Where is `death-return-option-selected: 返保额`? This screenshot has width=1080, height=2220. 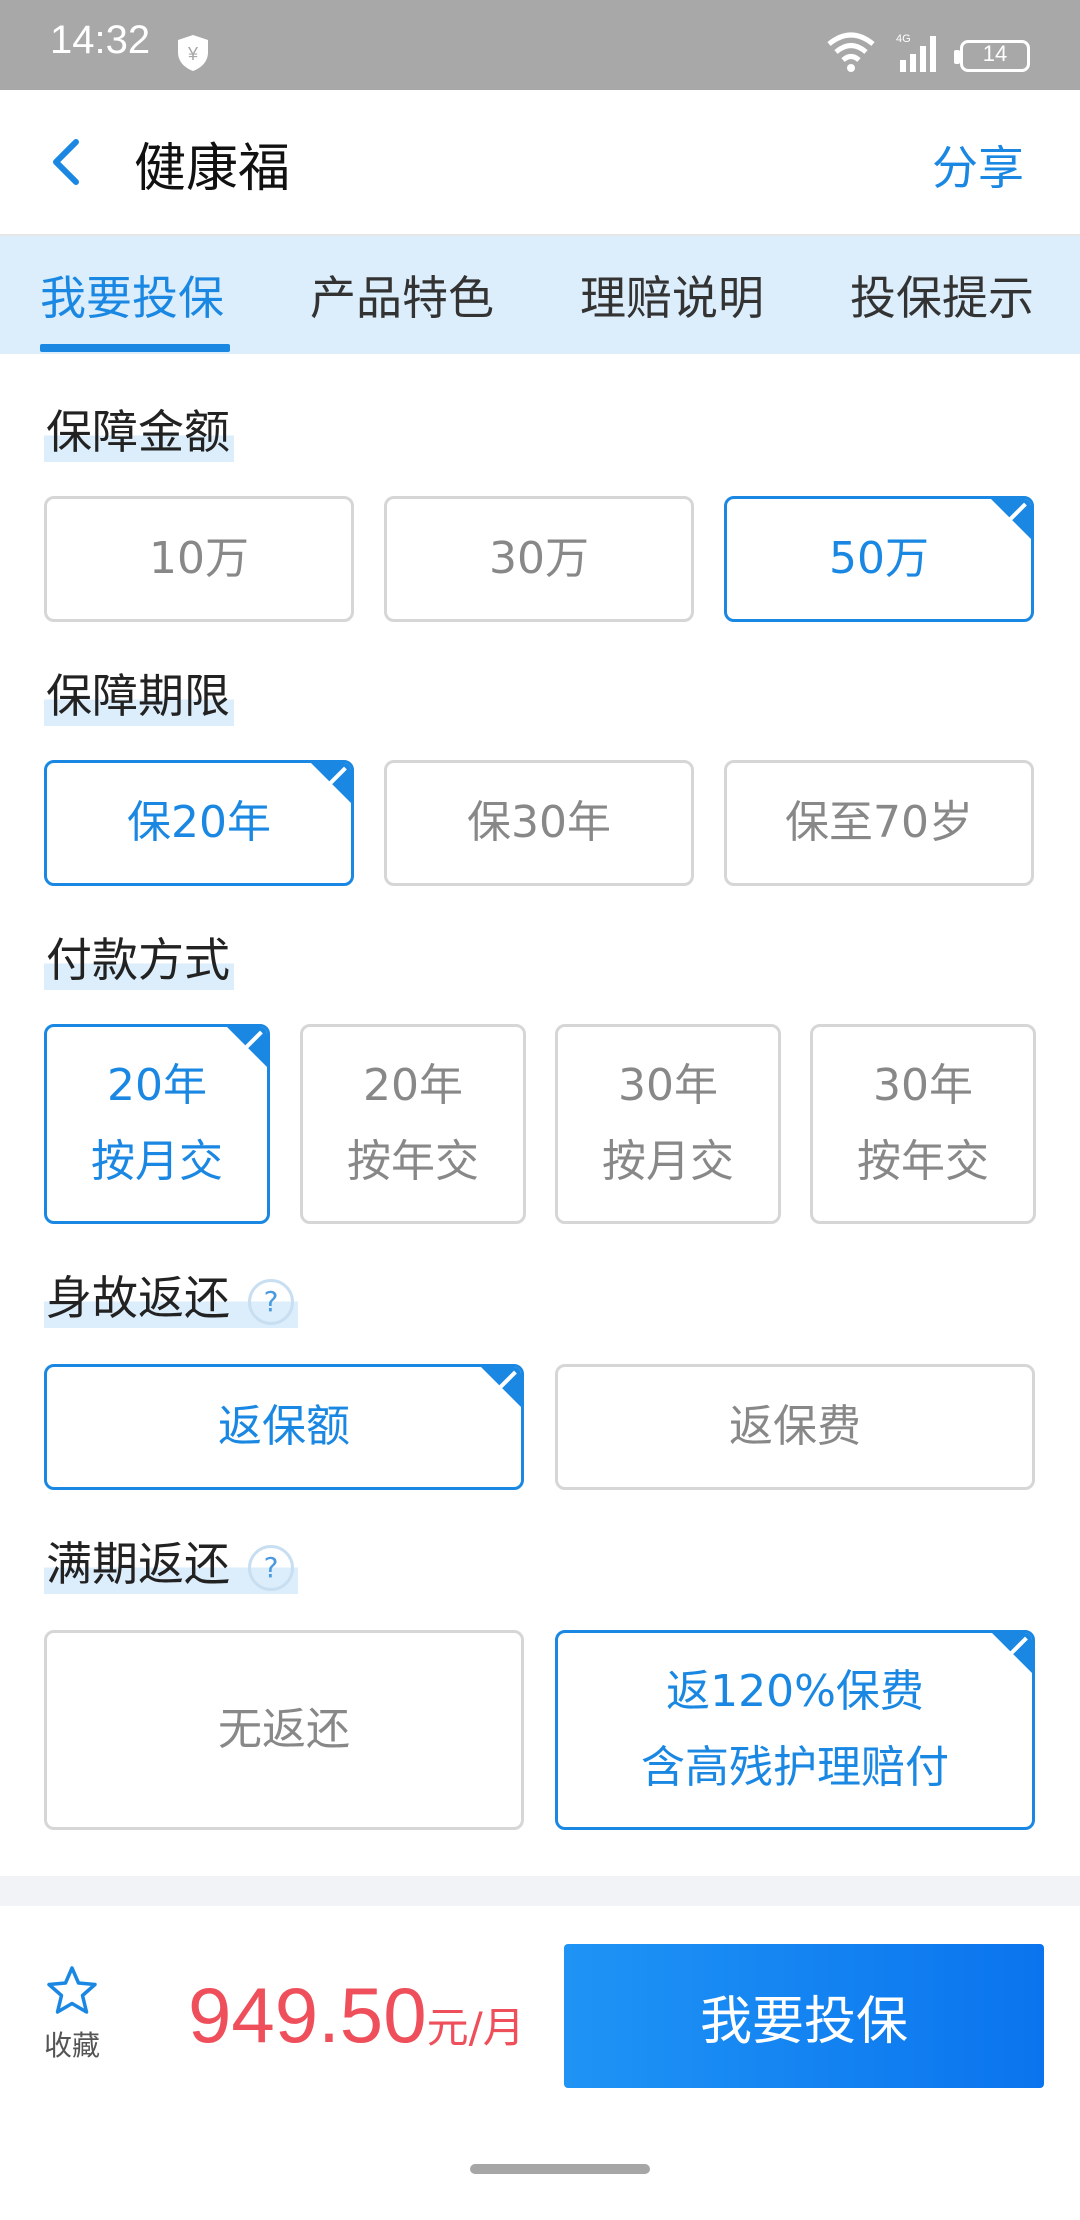 death-return-option-selected: 返保额 is located at coordinates (284, 1427).